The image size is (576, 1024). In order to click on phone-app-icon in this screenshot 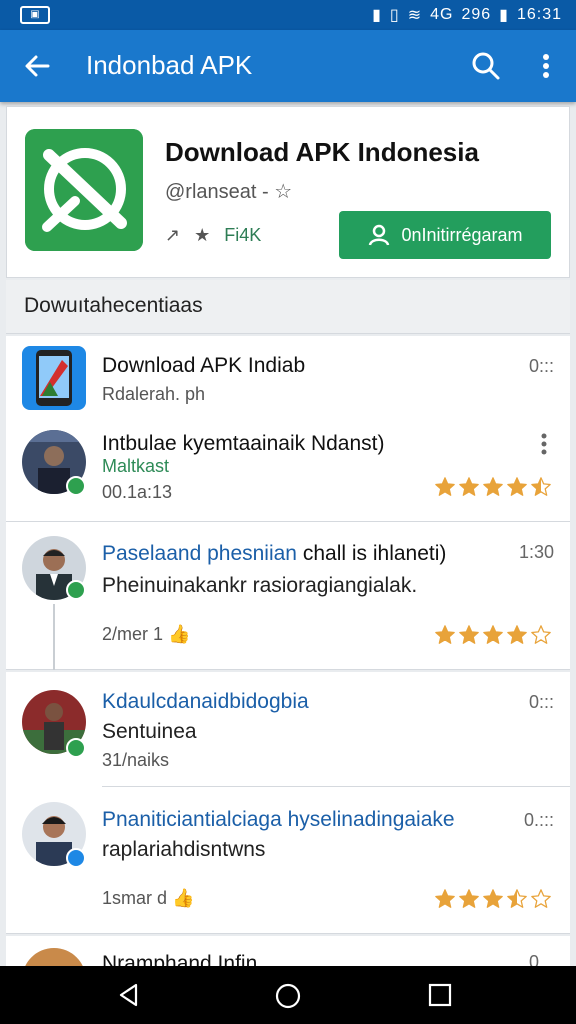, I will do `click(54, 378)`.